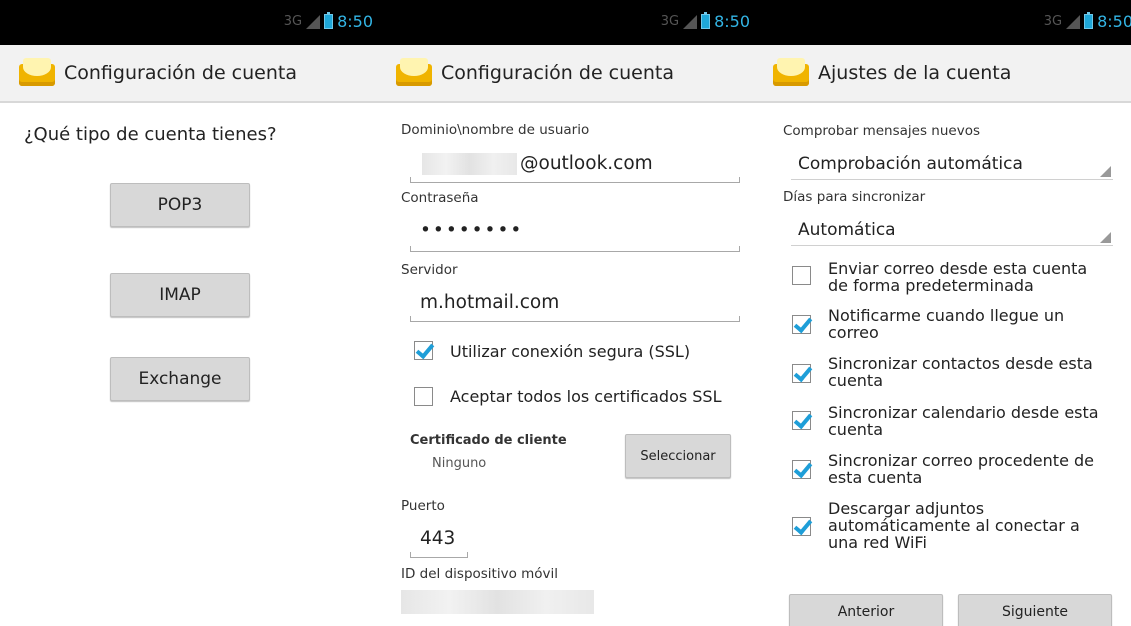 Image resolution: width=1131 pixels, height=626 pixels. What do you see at coordinates (575, 306) in the screenshot?
I see `server-field: m.hotmail.com` at bounding box center [575, 306].